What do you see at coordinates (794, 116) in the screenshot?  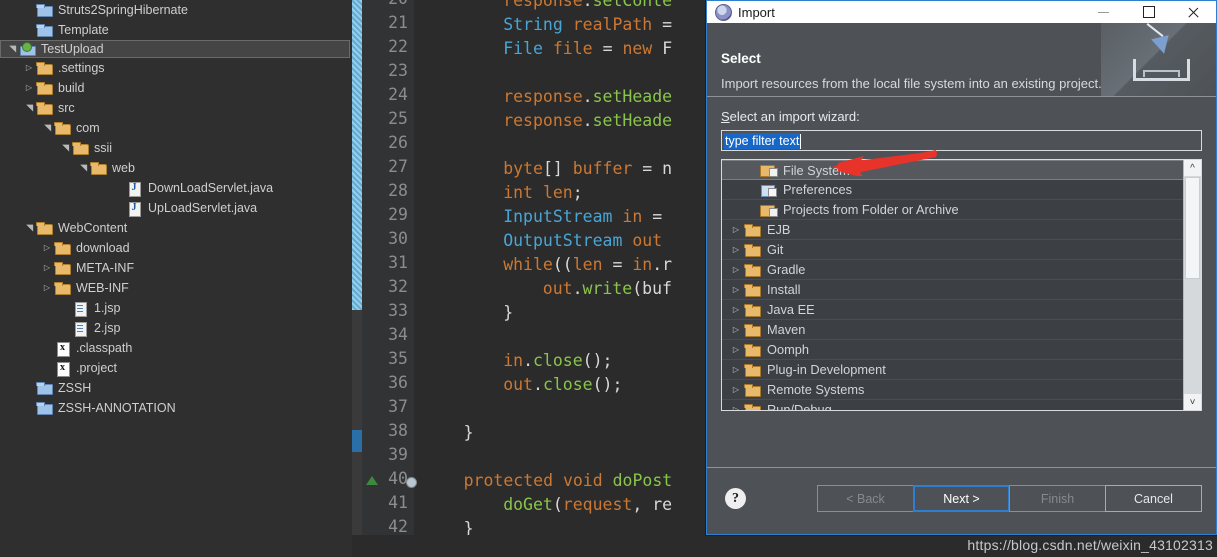 I see `filter-label-rest: elect an import wizard:` at bounding box center [794, 116].